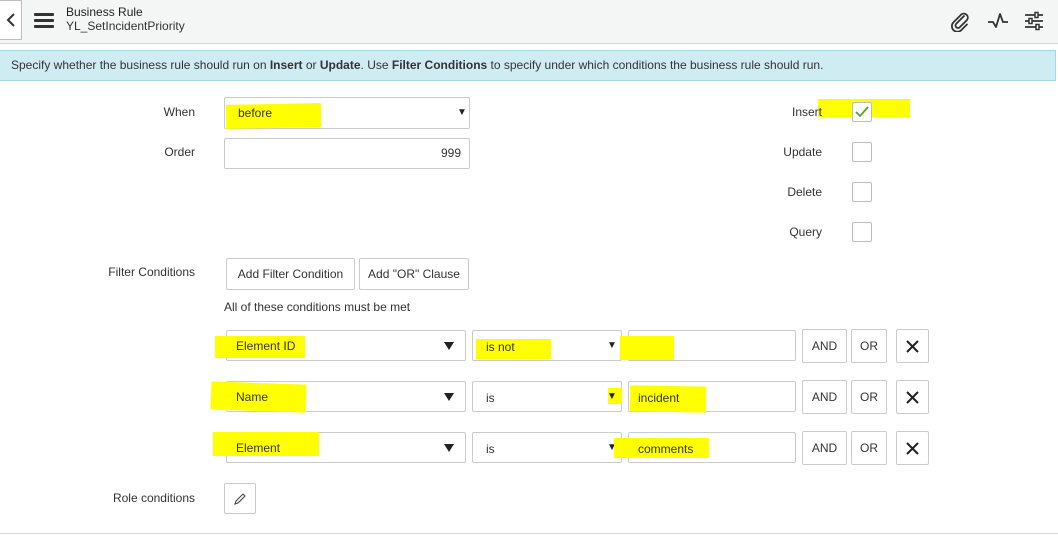 This screenshot has width=1058, height=538. What do you see at coordinates (805, 232) in the screenshot?
I see `query-label: Query` at bounding box center [805, 232].